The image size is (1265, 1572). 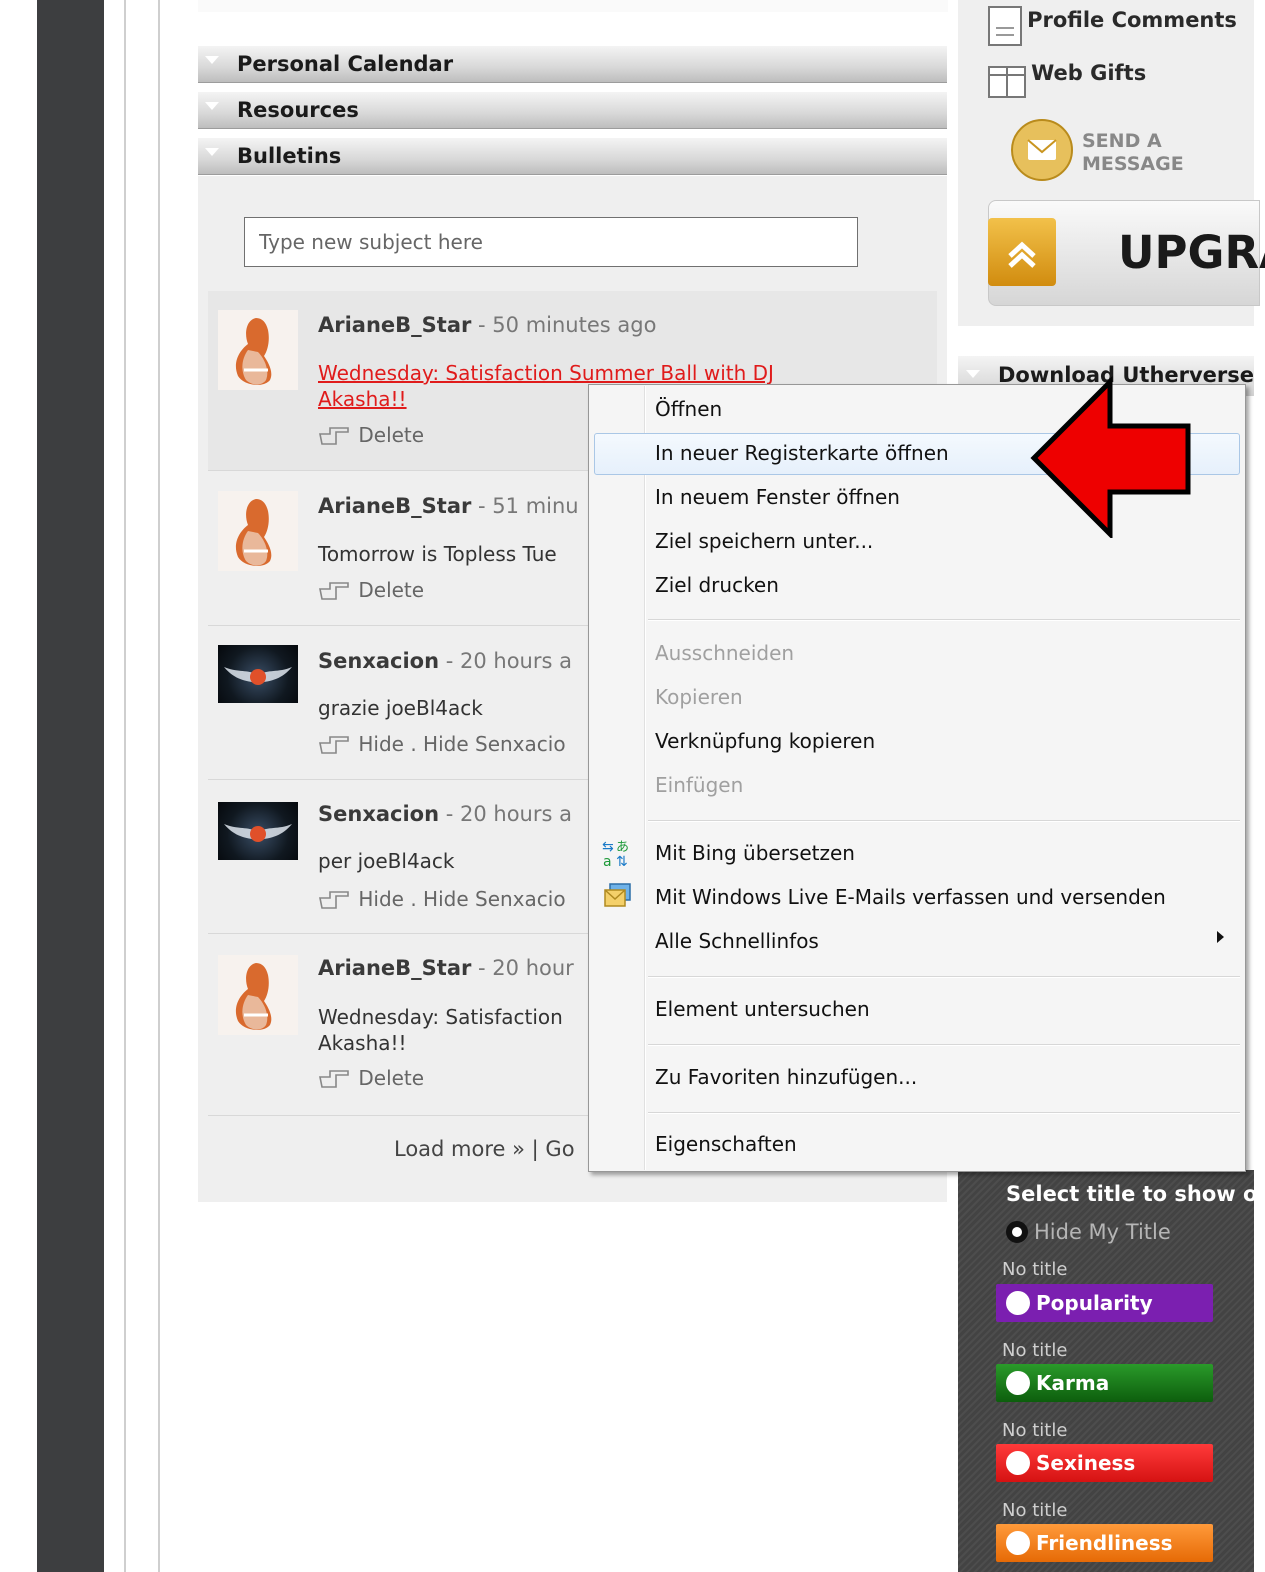 I want to click on menu-item-print-target: Ziel drucken, so click(x=717, y=585).